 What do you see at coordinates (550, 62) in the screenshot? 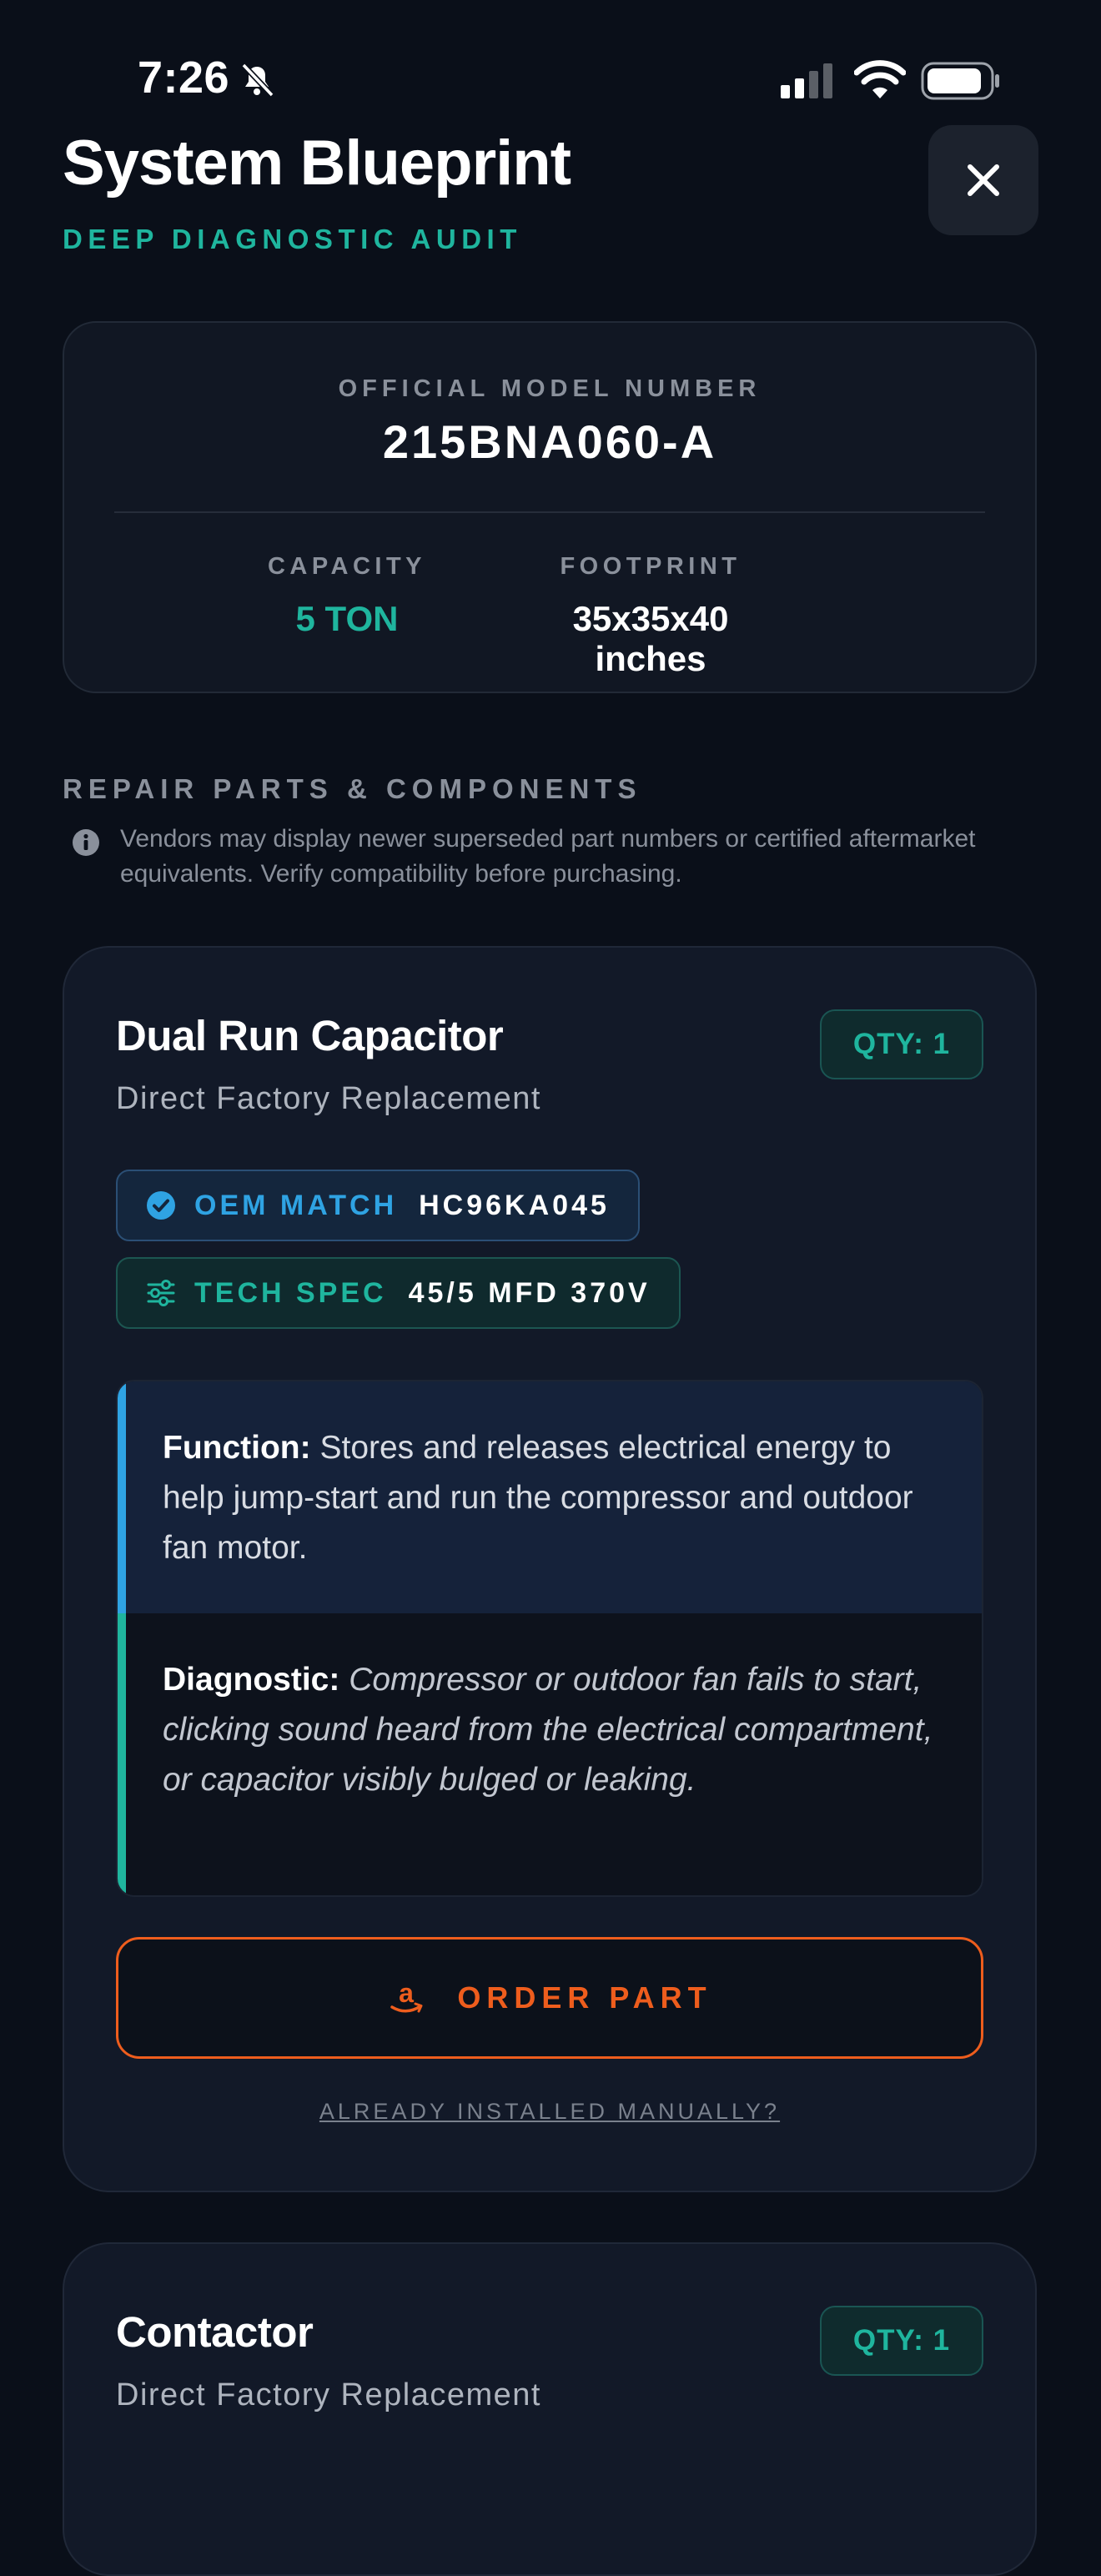
I see `status-bar: 7:26` at bounding box center [550, 62].